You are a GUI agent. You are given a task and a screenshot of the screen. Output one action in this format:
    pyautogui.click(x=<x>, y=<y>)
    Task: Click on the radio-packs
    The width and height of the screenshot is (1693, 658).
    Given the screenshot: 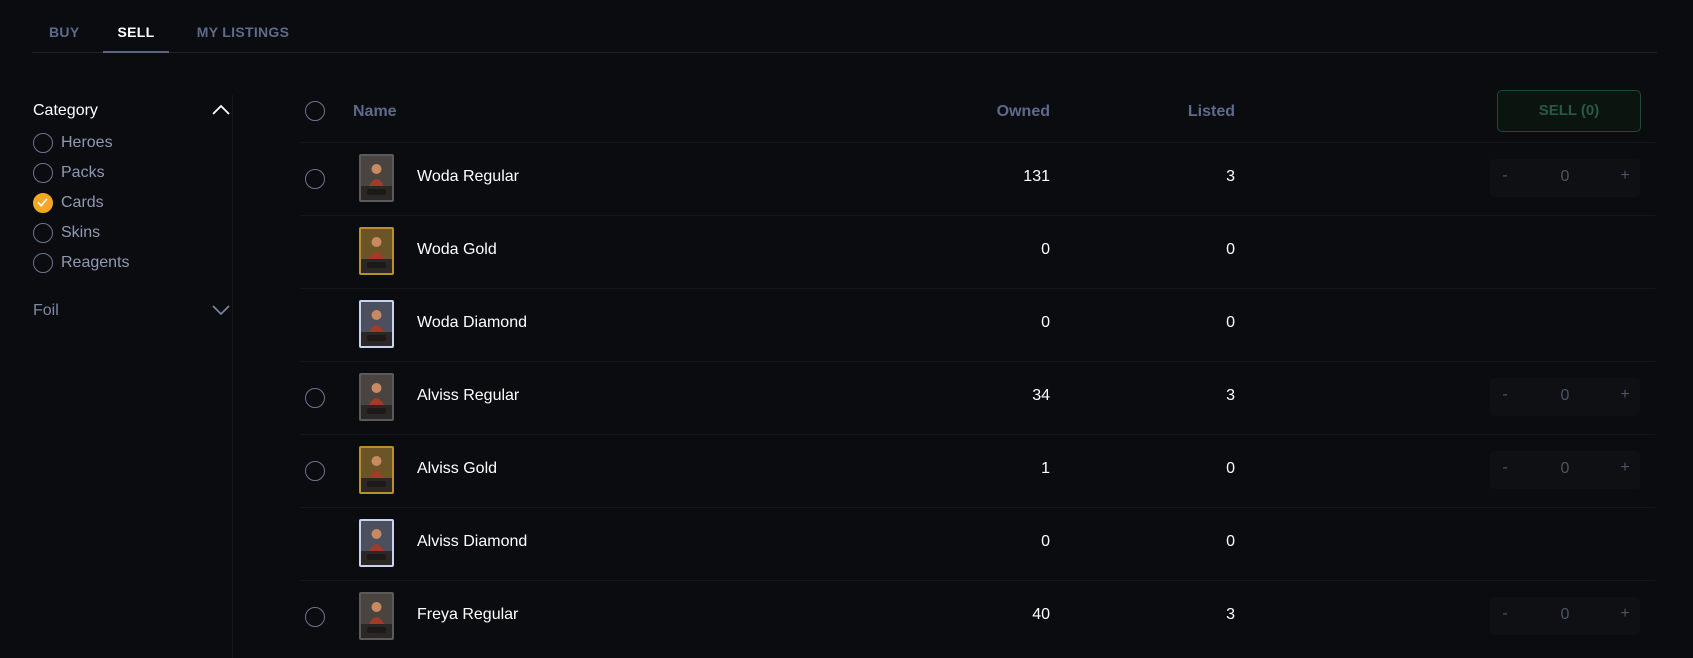 What is the action you would take?
    pyautogui.click(x=43, y=173)
    